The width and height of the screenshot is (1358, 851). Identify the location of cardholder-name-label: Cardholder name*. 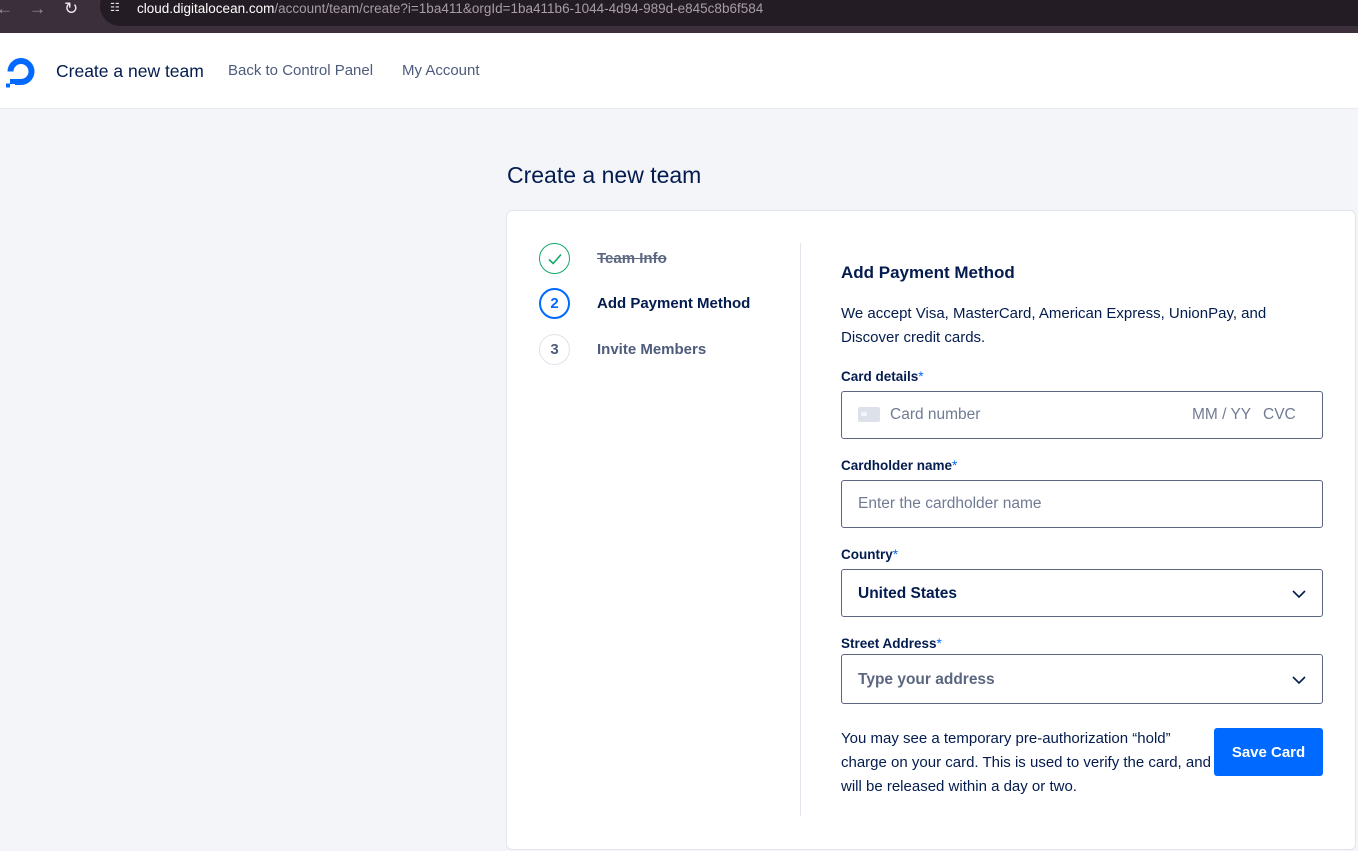
(899, 466).